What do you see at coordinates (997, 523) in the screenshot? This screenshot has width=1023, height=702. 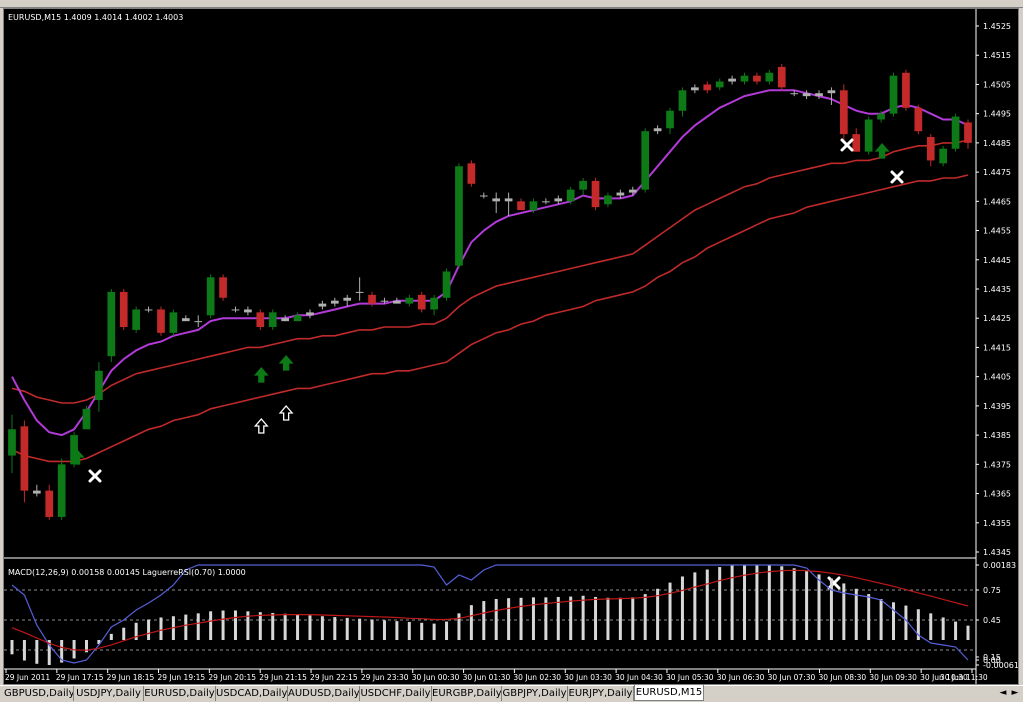 I see `price-label: 1.4355` at bounding box center [997, 523].